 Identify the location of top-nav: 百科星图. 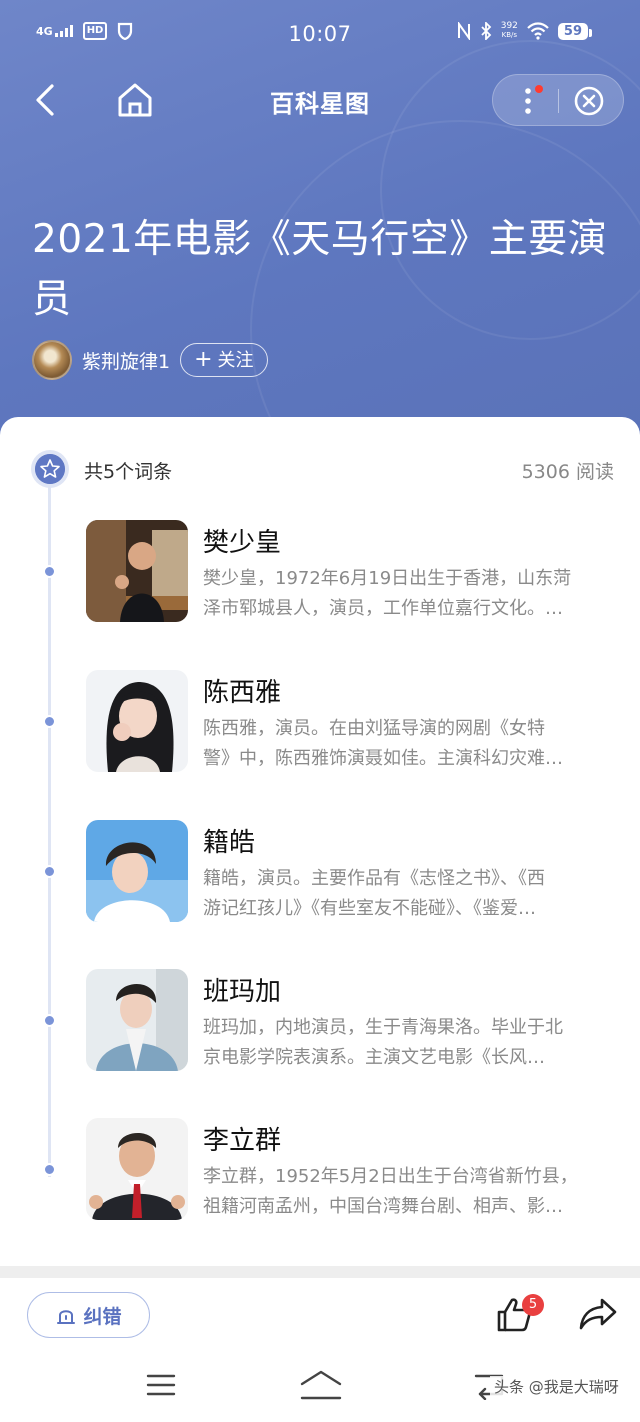
(320, 100).